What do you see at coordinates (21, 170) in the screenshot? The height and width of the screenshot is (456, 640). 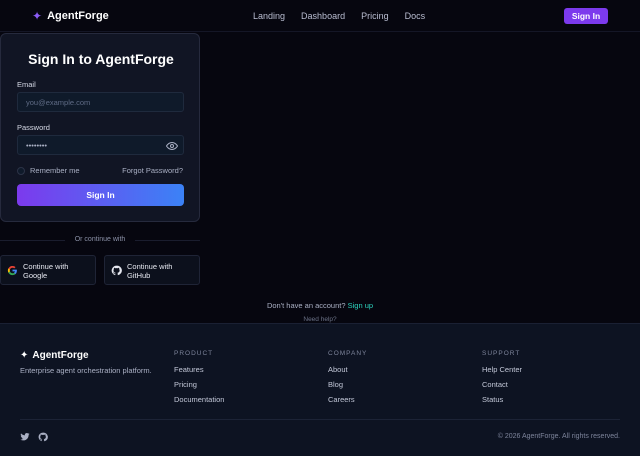 I see `remember-checkbox` at bounding box center [21, 170].